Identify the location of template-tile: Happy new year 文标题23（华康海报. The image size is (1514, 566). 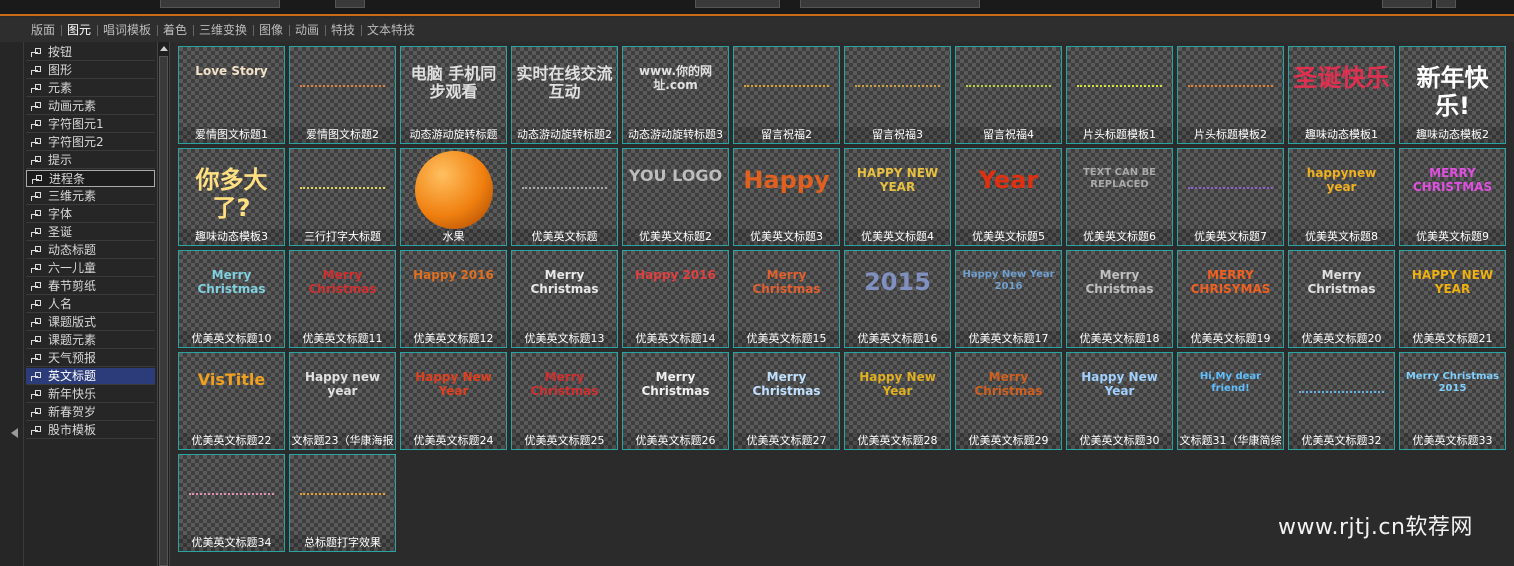
(342, 401).